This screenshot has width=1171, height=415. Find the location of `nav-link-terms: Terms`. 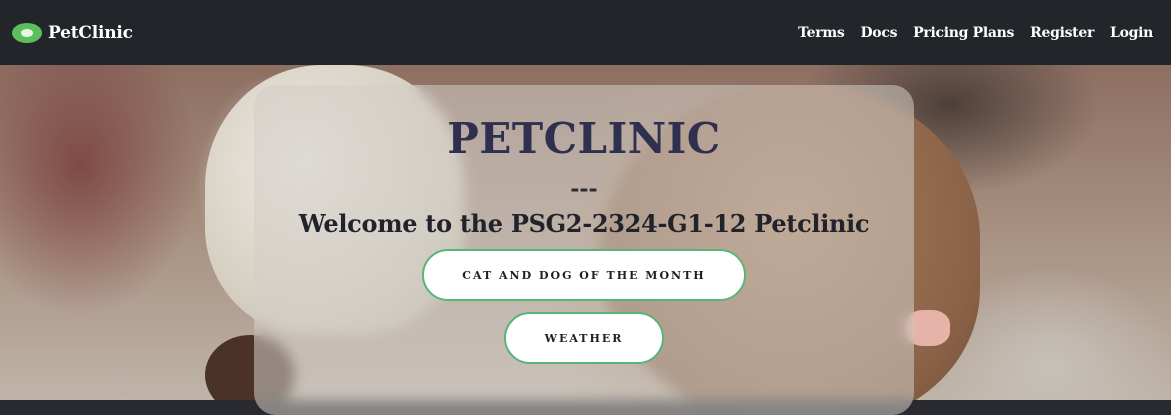

nav-link-terms: Terms is located at coordinates (821, 33).